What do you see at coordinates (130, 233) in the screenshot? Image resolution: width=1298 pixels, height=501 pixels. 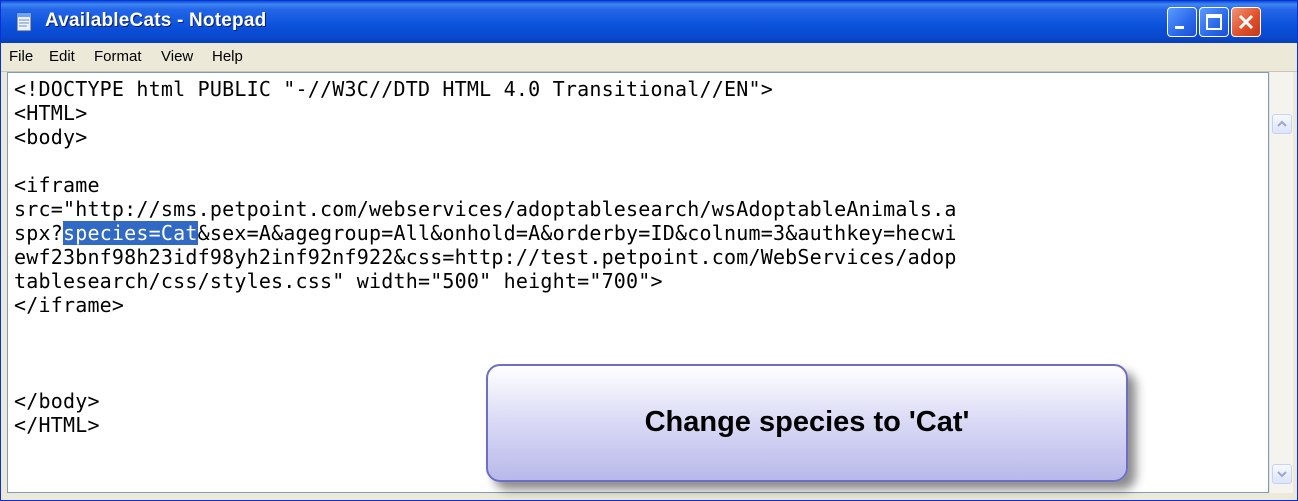 I see `selected-text: species=Cat` at bounding box center [130, 233].